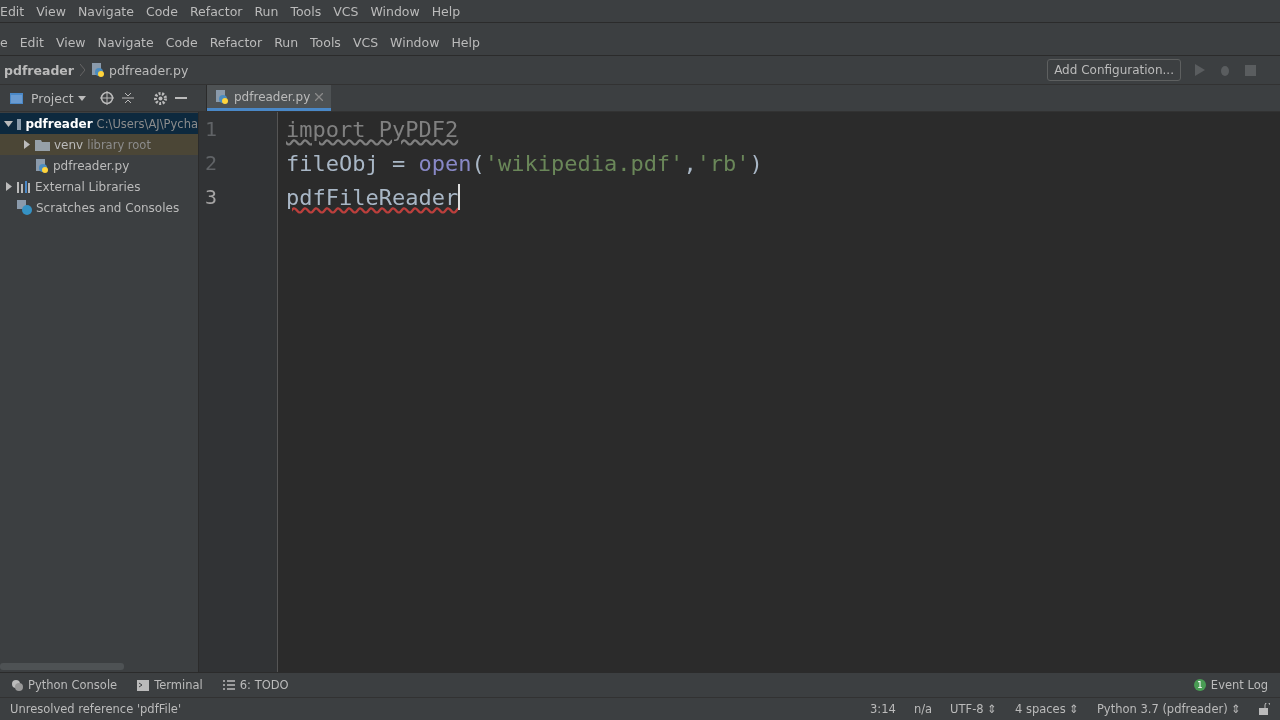 This screenshot has height=720, width=1280. What do you see at coordinates (1046, 709) in the screenshot?
I see `status-item: 4 spaces ⇕` at bounding box center [1046, 709].